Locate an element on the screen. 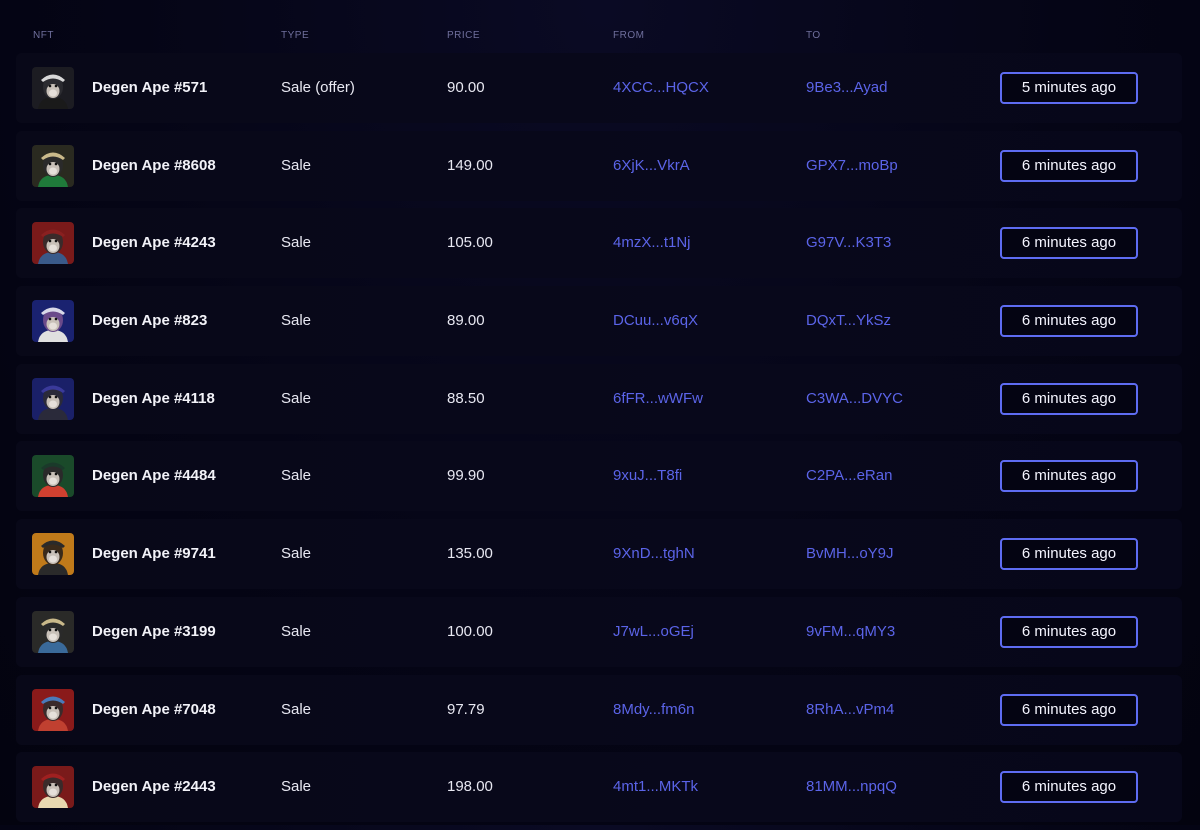 This screenshot has height=830, width=1200. from-address-link: 4mt1...MKTk is located at coordinates (655, 787).